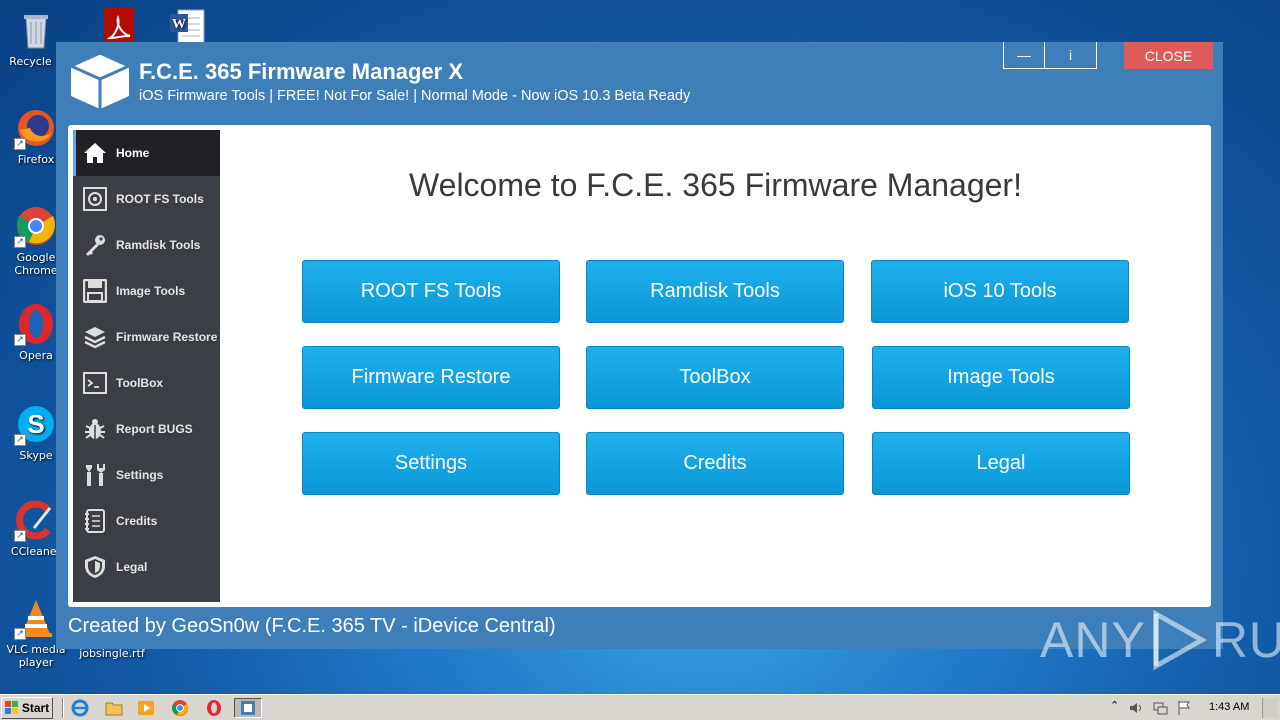  Describe the element at coordinates (95, 245) in the screenshot. I see `key-icon` at that location.